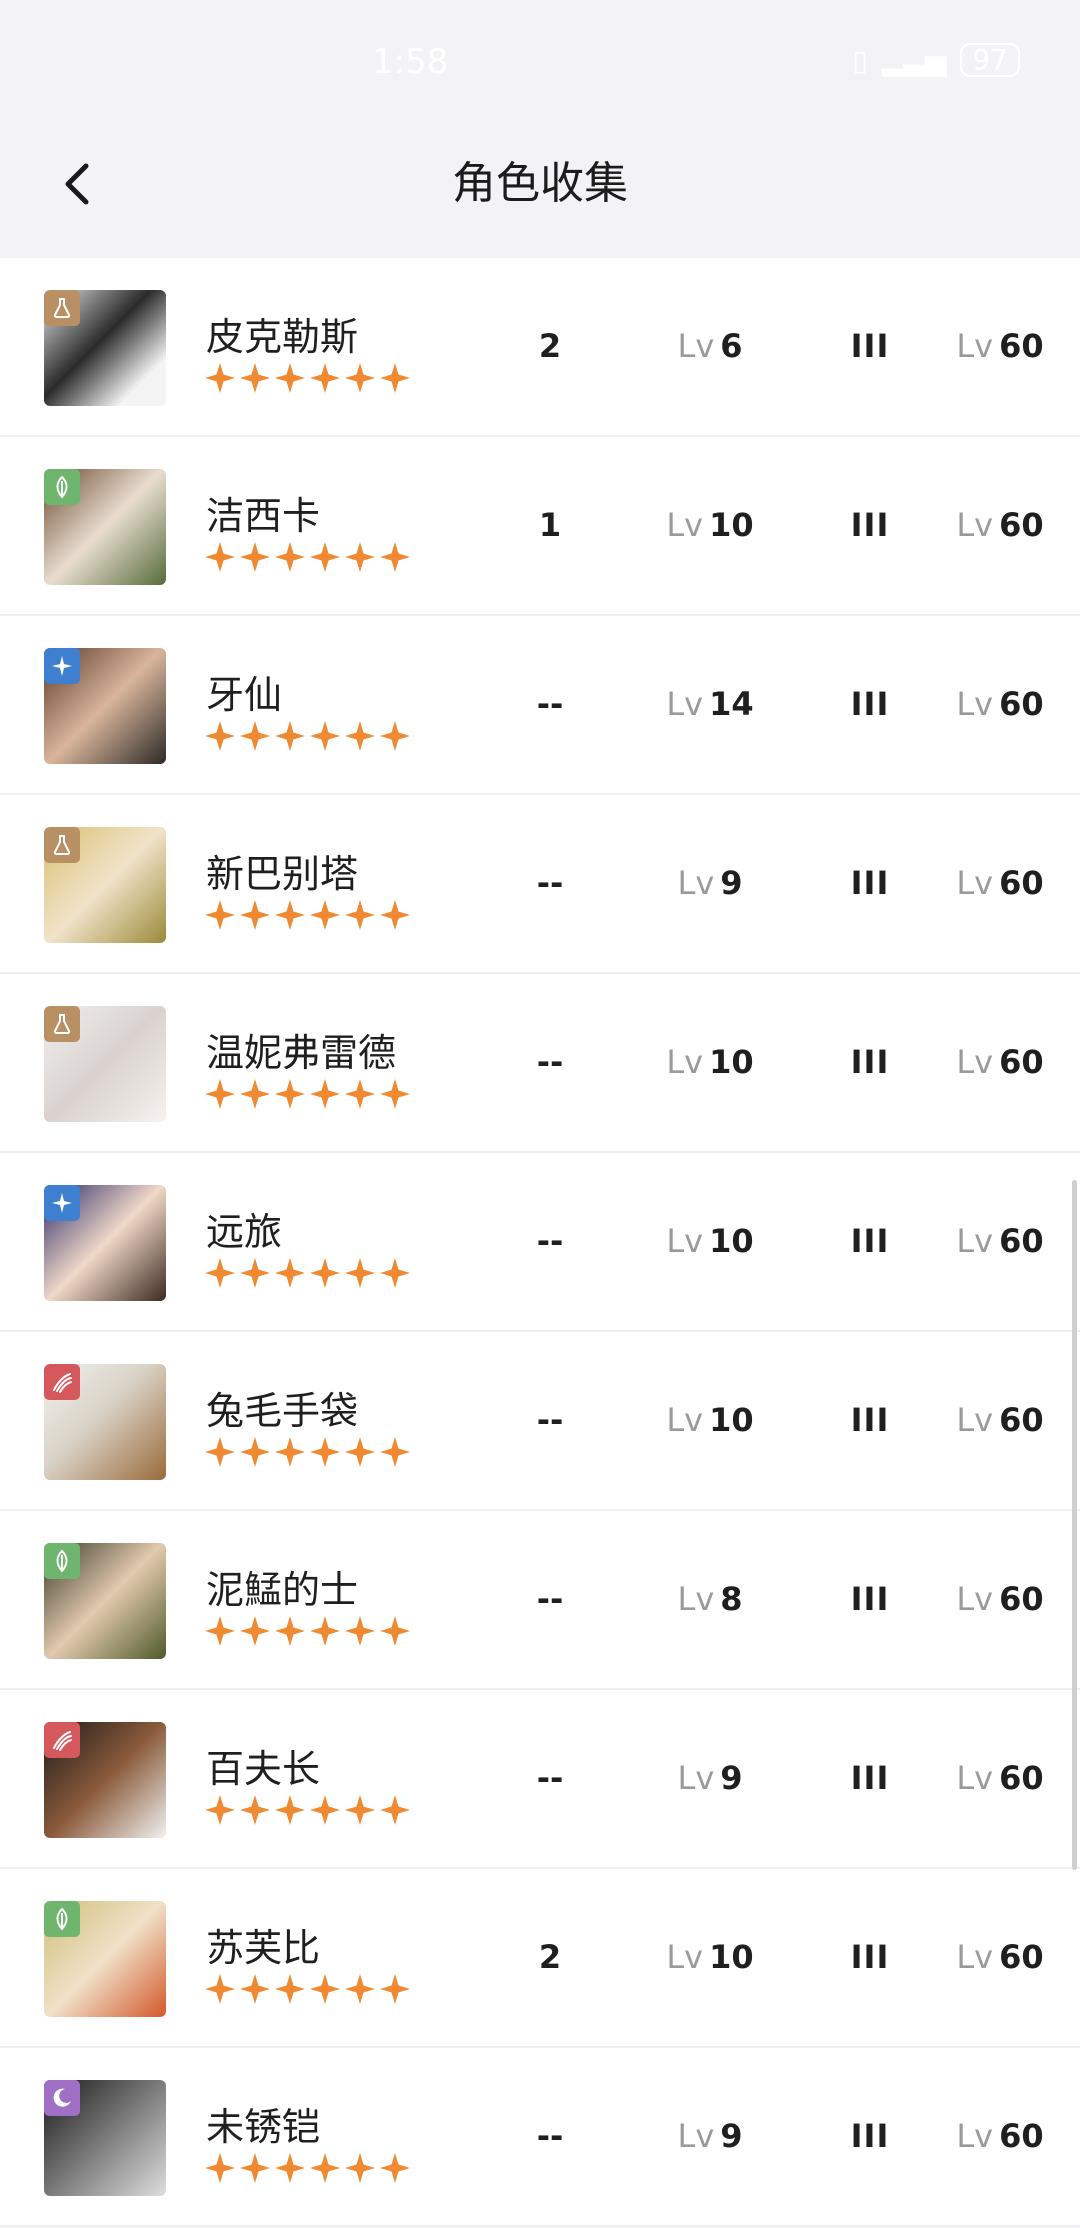 This screenshot has height=2228, width=1080. Describe the element at coordinates (710, 346) in the screenshot. I see `character-level: Lv 6` at that location.